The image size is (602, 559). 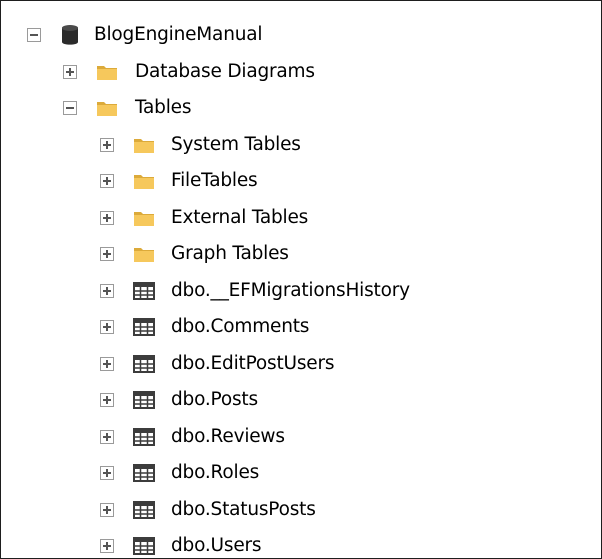 I want to click on tree-node-tables: Tables, so click(x=301, y=108).